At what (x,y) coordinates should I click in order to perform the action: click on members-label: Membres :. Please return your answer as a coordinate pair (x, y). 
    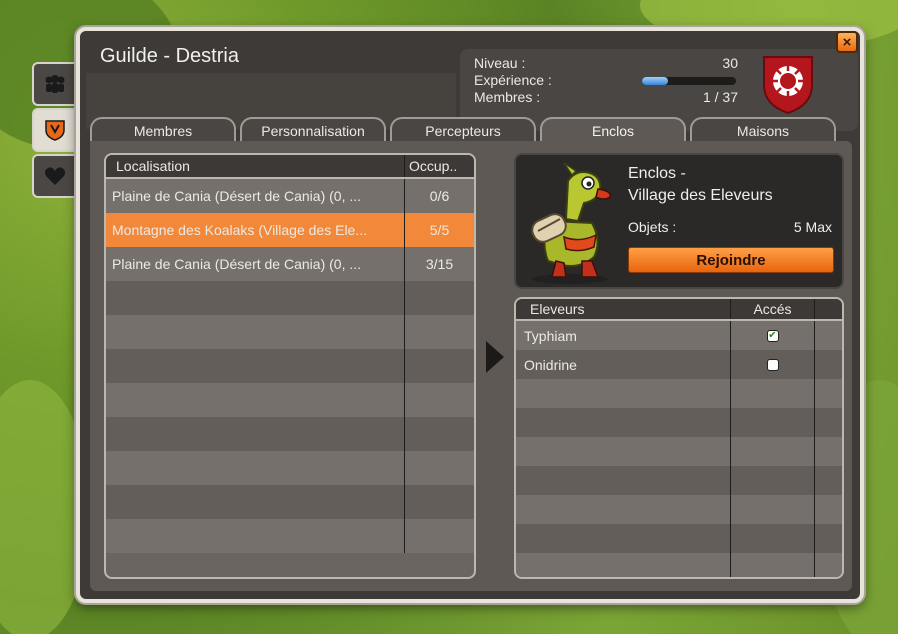
    Looking at the image, I should click on (507, 97).